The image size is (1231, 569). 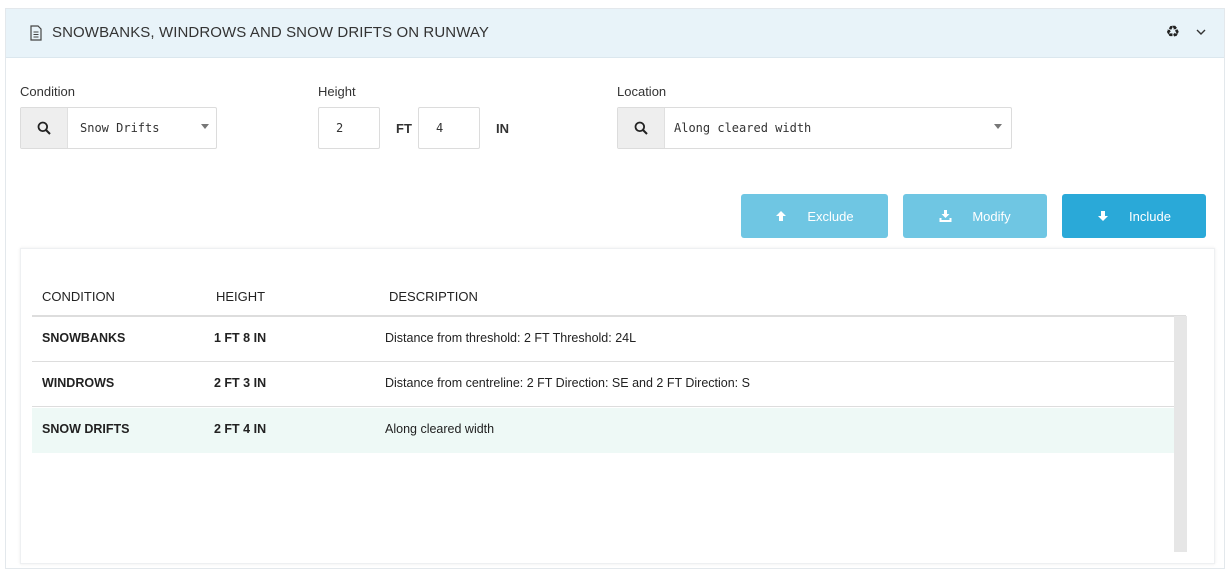 What do you see at coordinates (945, 216) in the screenshot?
I see `download-icon` at bounding box center [945, 216].